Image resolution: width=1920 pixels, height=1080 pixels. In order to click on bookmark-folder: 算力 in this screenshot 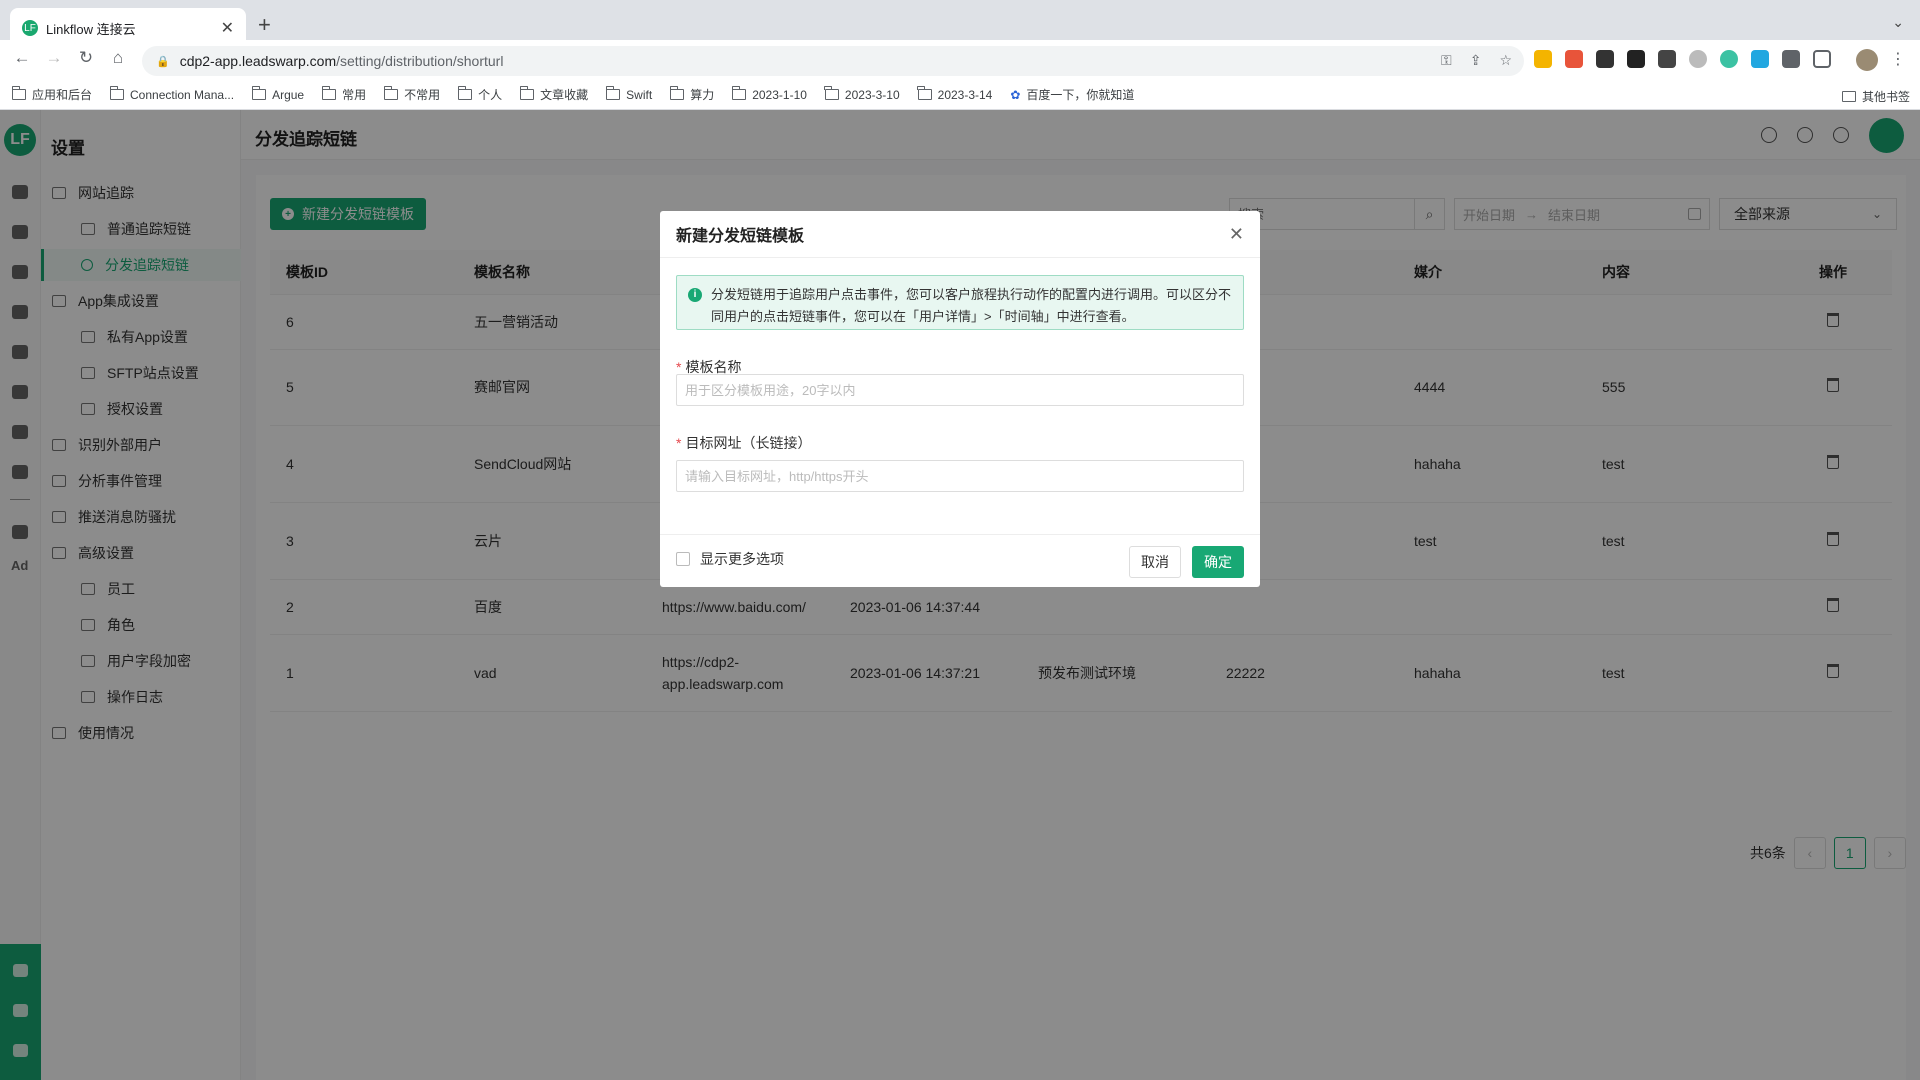, I will do `click(691, 94)`.